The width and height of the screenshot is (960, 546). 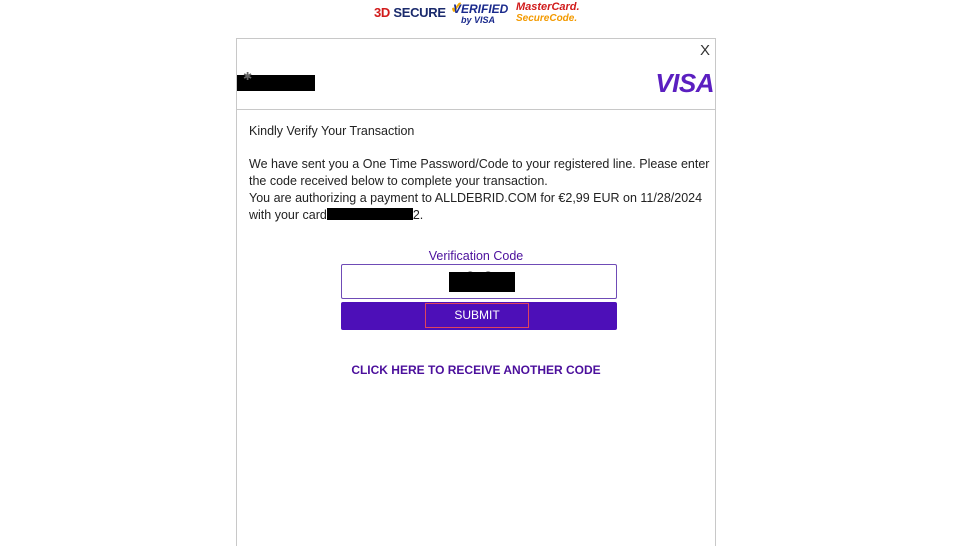 I want to click on card-number-redacted, so click(x=369, y=214).